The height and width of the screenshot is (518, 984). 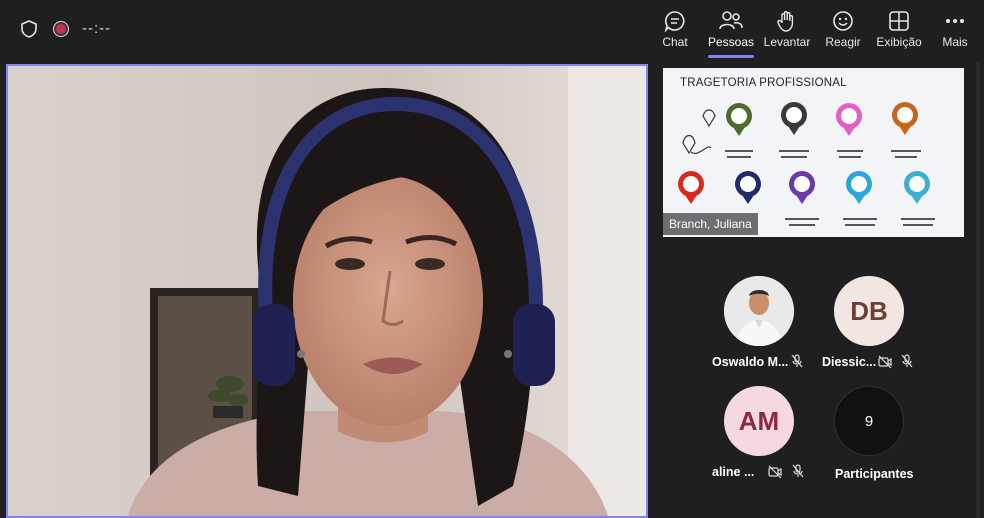 What do you see at coordinates (843, 42) in the screenshot?
I see `react-label: Reagir` at bounding box center [843, 42].